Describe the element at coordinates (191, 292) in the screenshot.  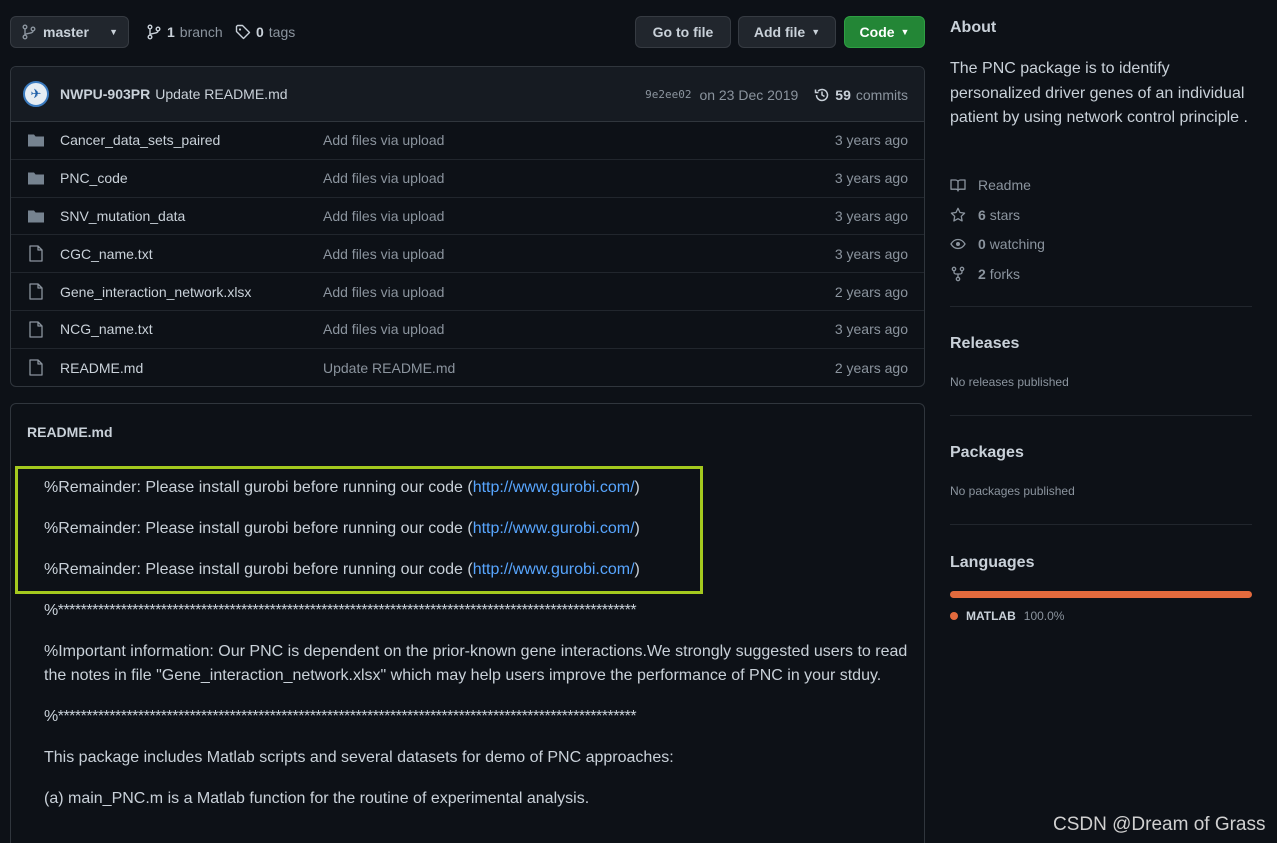
I see `file-name: Gene_interaction_network.xlsx` at that location.